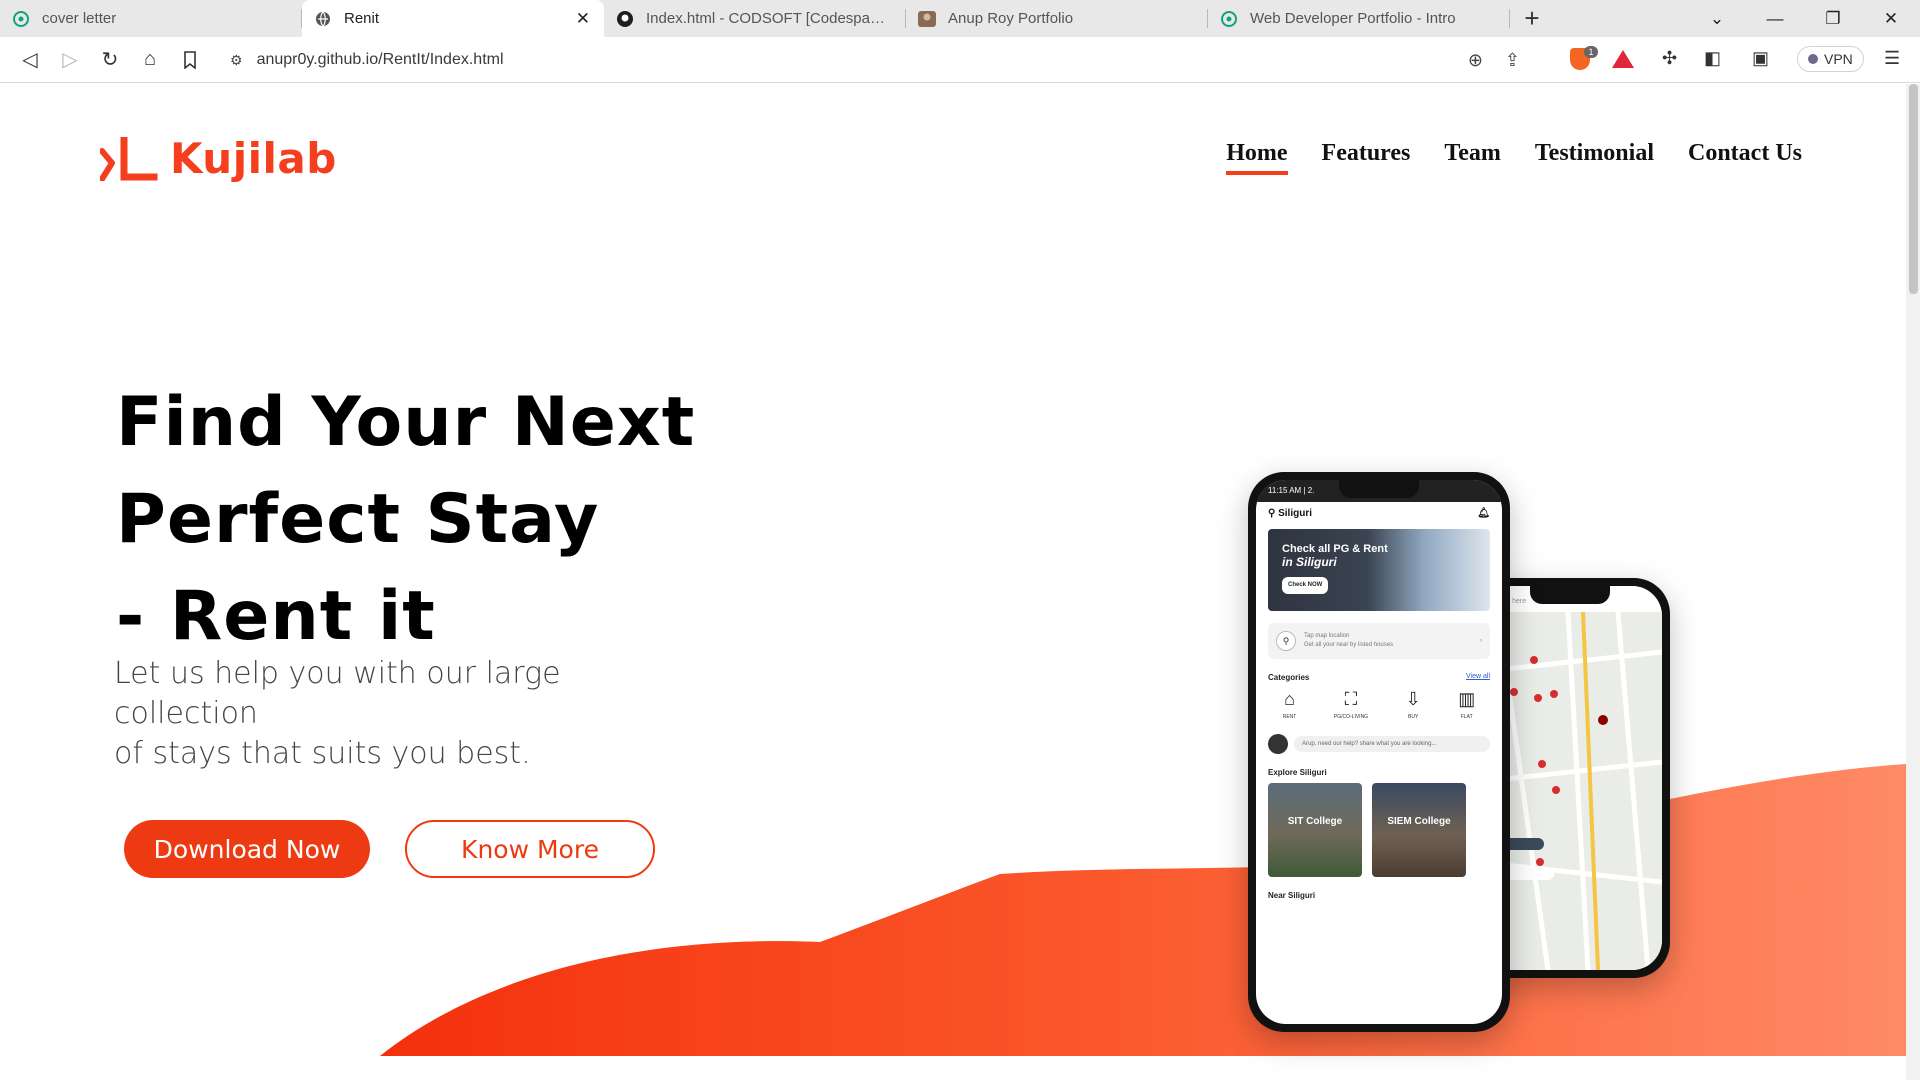 Image resolution: width=1920 pixels, height=1080 pixels. I want to click on tab-renit: Renit ✕, so click(453, 18).